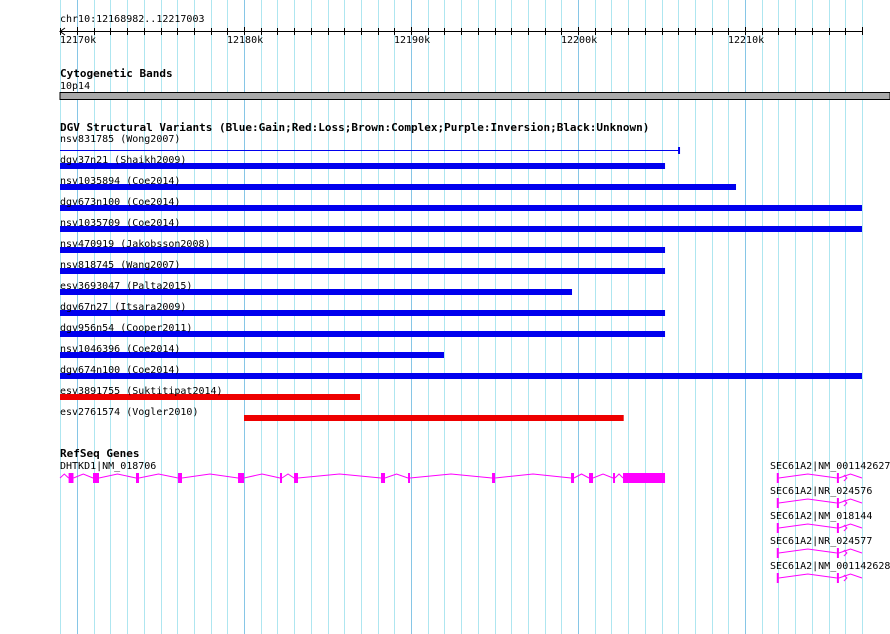  I want to click on gene-label: SEC61A2|NR_024577, so click(821, 541).